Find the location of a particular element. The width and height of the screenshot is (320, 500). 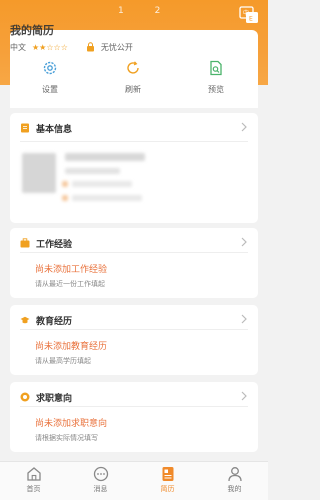

page-indicator: 1 2 is located at coordinates (146, 11).